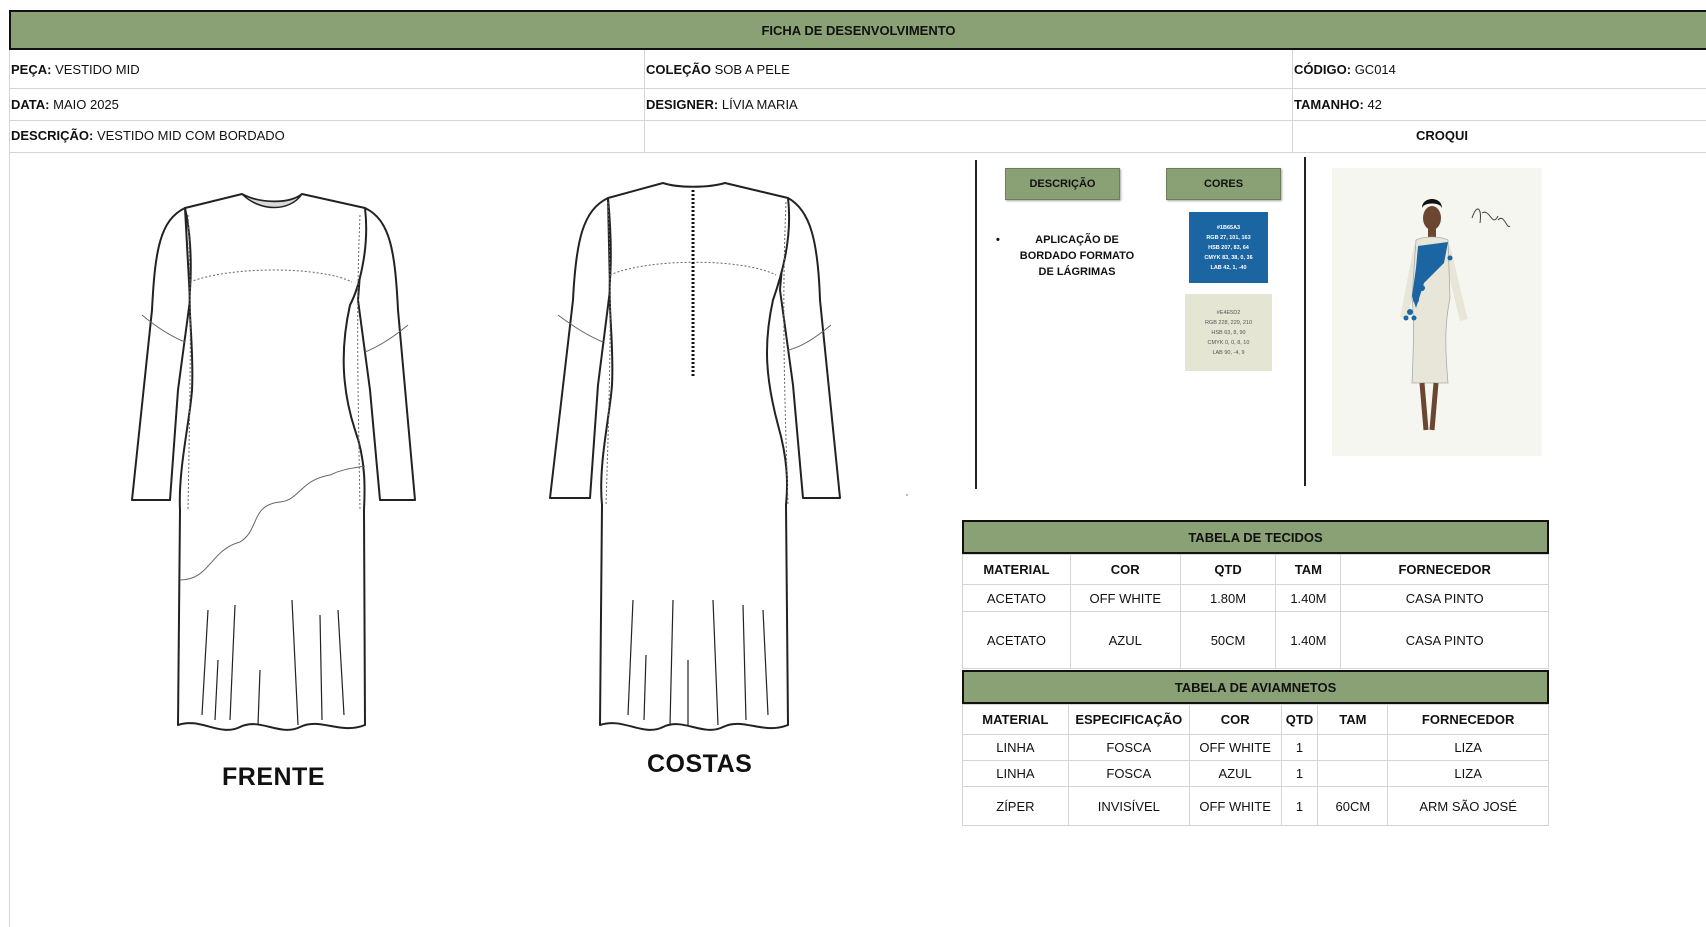 The width and height of the screenshot is (1706, 927). I want to click on table-row: LINHA FOSCA AZUL 1 LIZA, so click(1255, 773).